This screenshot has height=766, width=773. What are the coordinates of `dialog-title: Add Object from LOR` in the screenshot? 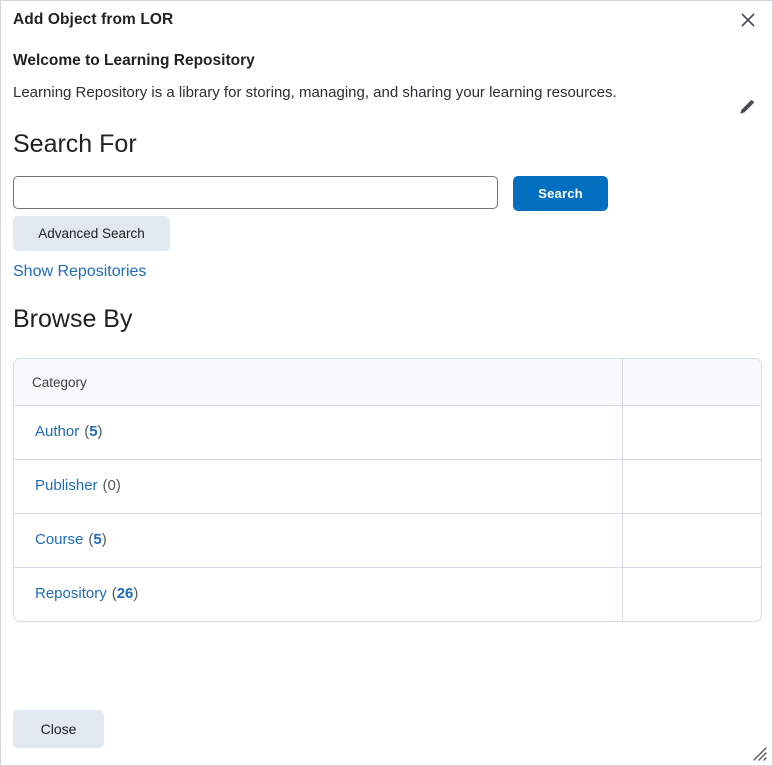 It's located at (93, 19).